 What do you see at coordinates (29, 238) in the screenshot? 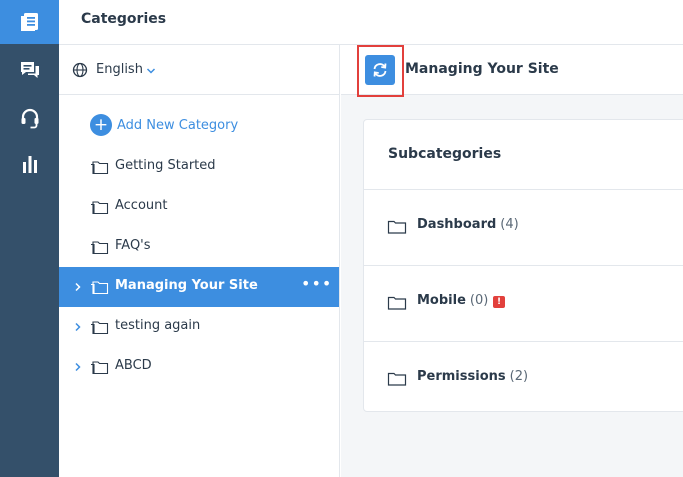
I see `nav-rail` at bounding box center [29, 238].